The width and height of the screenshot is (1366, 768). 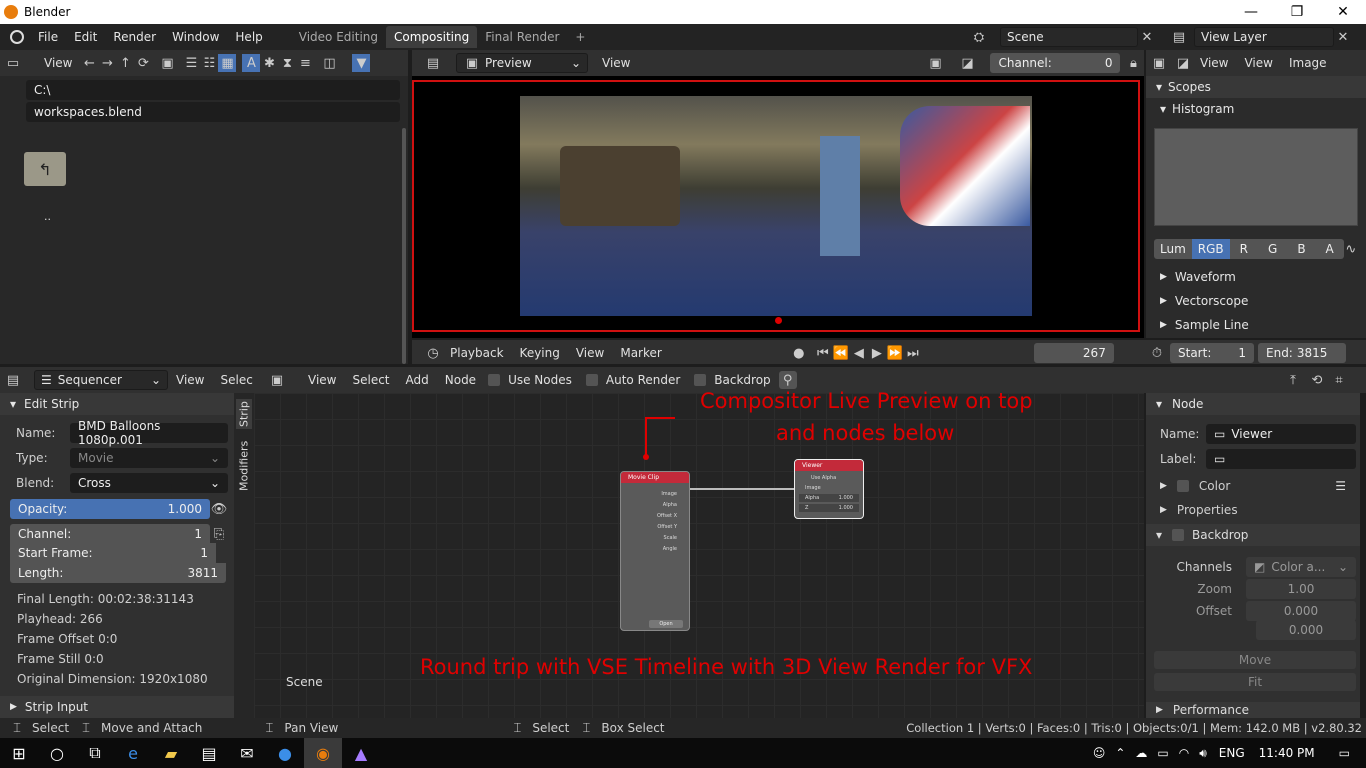 I want to click on properties-section: ▶ Properties, so click(x=1199, y=510).